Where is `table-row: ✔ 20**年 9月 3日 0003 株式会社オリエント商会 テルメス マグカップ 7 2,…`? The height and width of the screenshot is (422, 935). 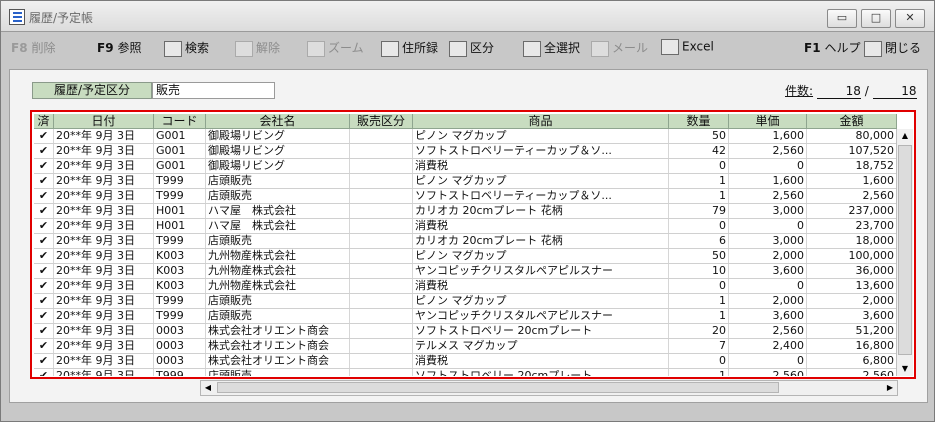 table-row: ✔ 20**年 9月 3日 0003 株式会社オリエント商会 テルメス マグカップ 7 2,… is located at coordinates (465, 346).